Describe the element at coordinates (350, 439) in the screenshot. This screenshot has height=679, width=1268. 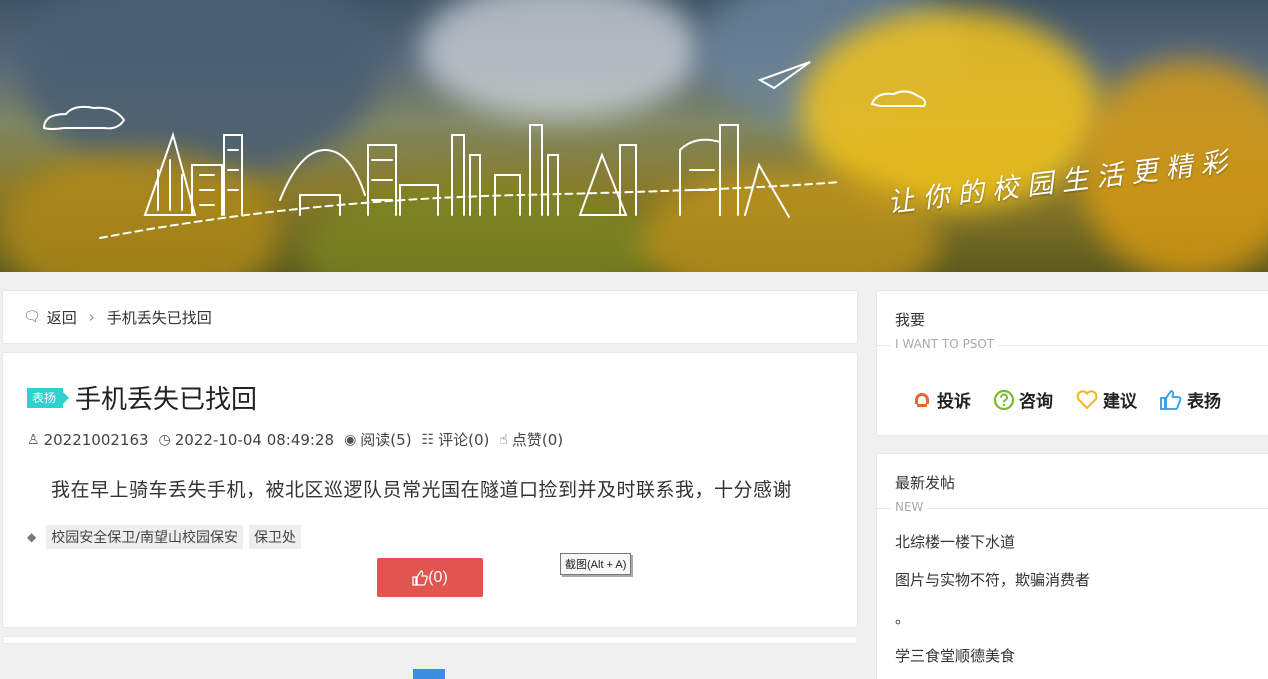
I see `eye-icon: ◉` at that location.